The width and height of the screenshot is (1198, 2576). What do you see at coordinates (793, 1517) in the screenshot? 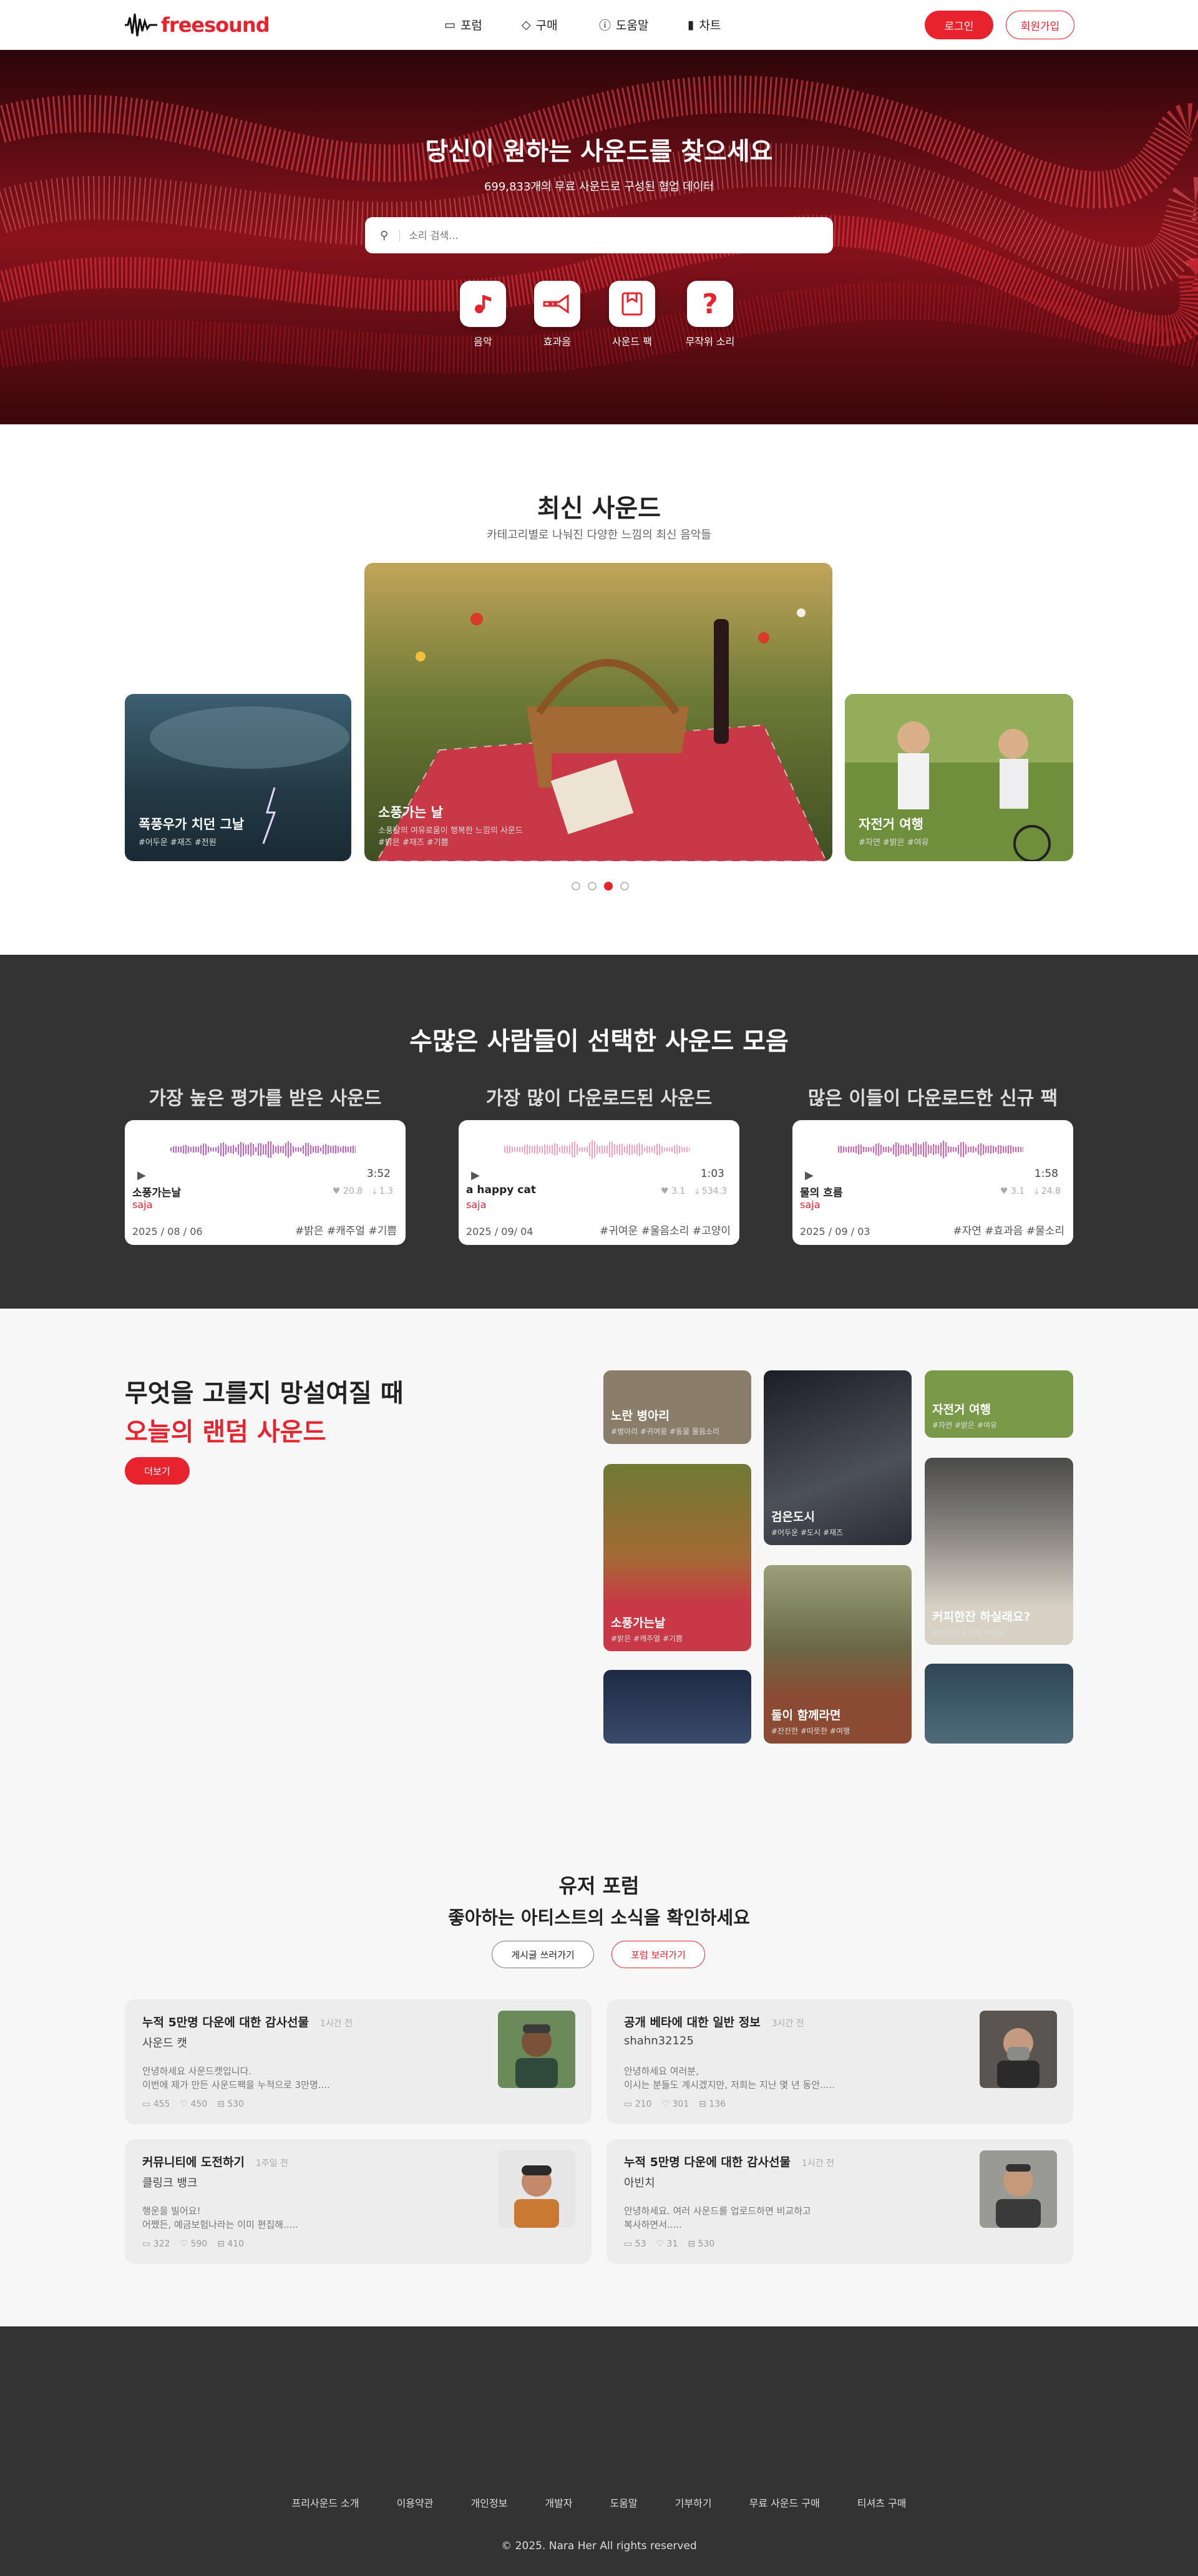
I see `tile-title: 검은도시` at bounding box center [793, 1517].